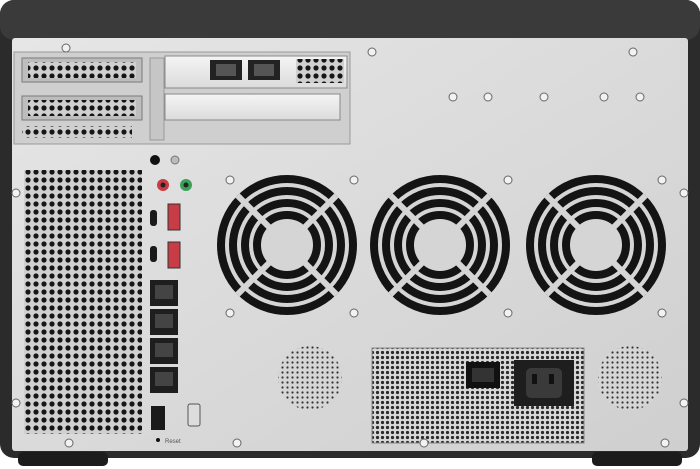  Describe the element at coordinates (83, 302) in the screenshot. I see `left-vent` at that location.